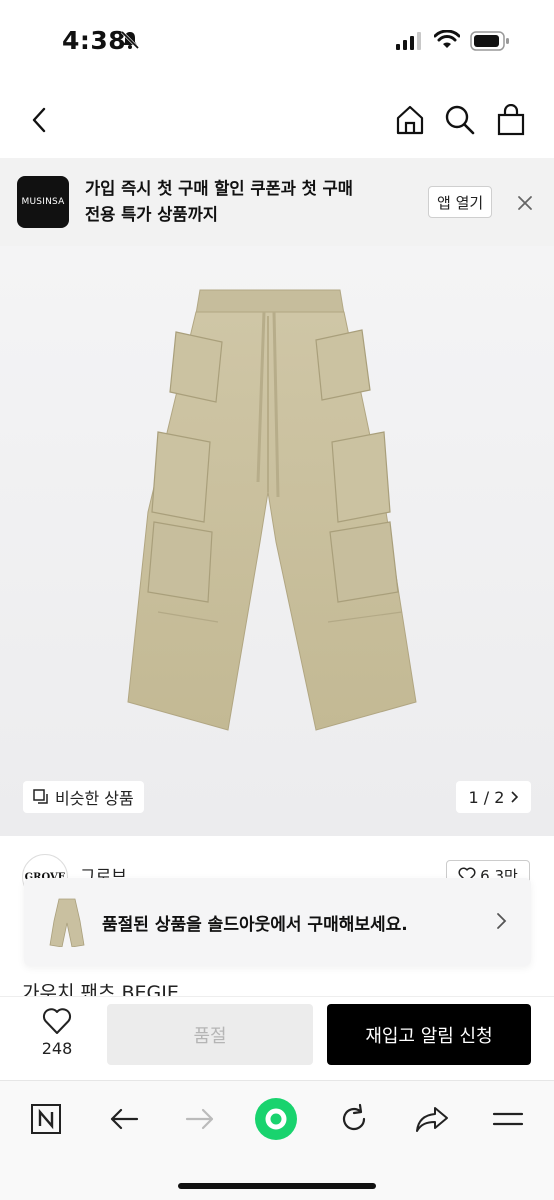 This screenshot has width=554, height=1200. Describe the element at coordinates (219, 188) in the screenshot. I see `promo-line-1: 가입 즉시 첫 구매 할인 쿠폰과 첫 구매` at that location.